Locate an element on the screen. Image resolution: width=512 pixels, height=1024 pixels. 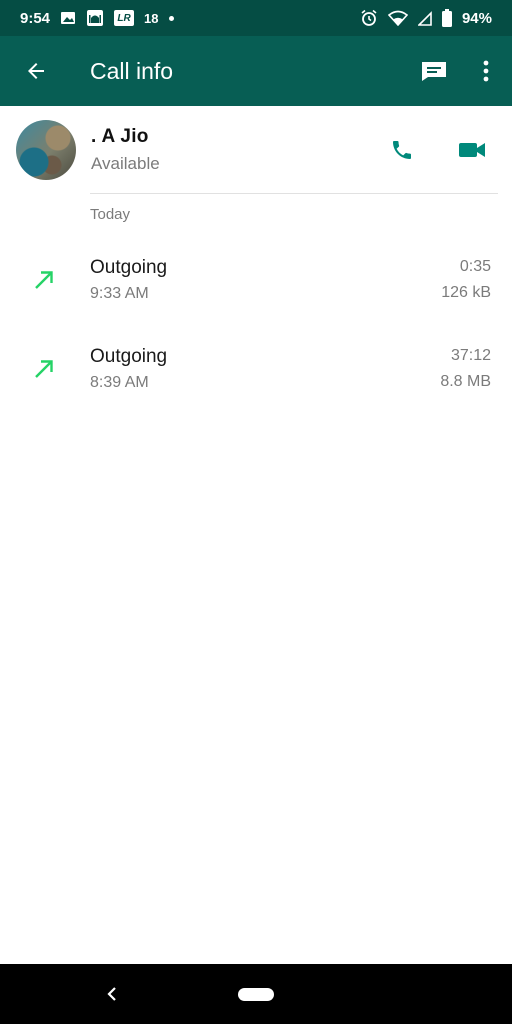
mosque-icon is located at coordinates (95, 18).